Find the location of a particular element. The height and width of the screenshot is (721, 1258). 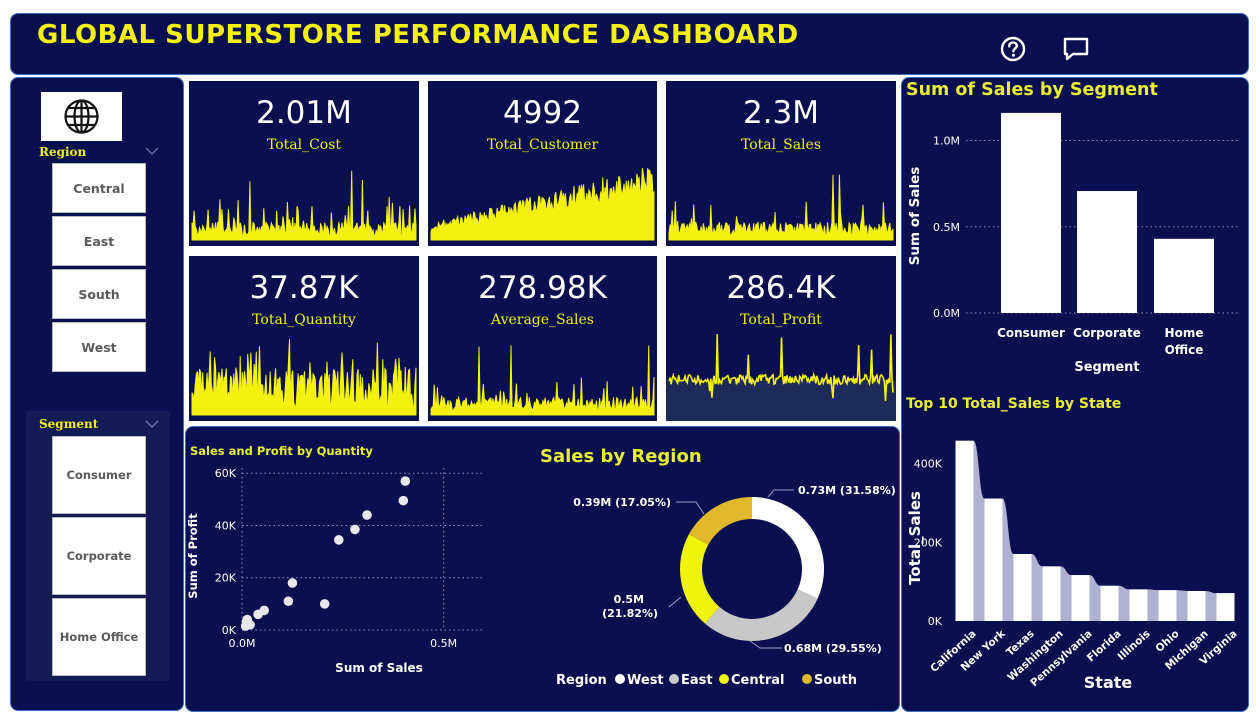

kpi-card-total-cost: 2.01M Total_Cost is located at coordinates (304, 163).